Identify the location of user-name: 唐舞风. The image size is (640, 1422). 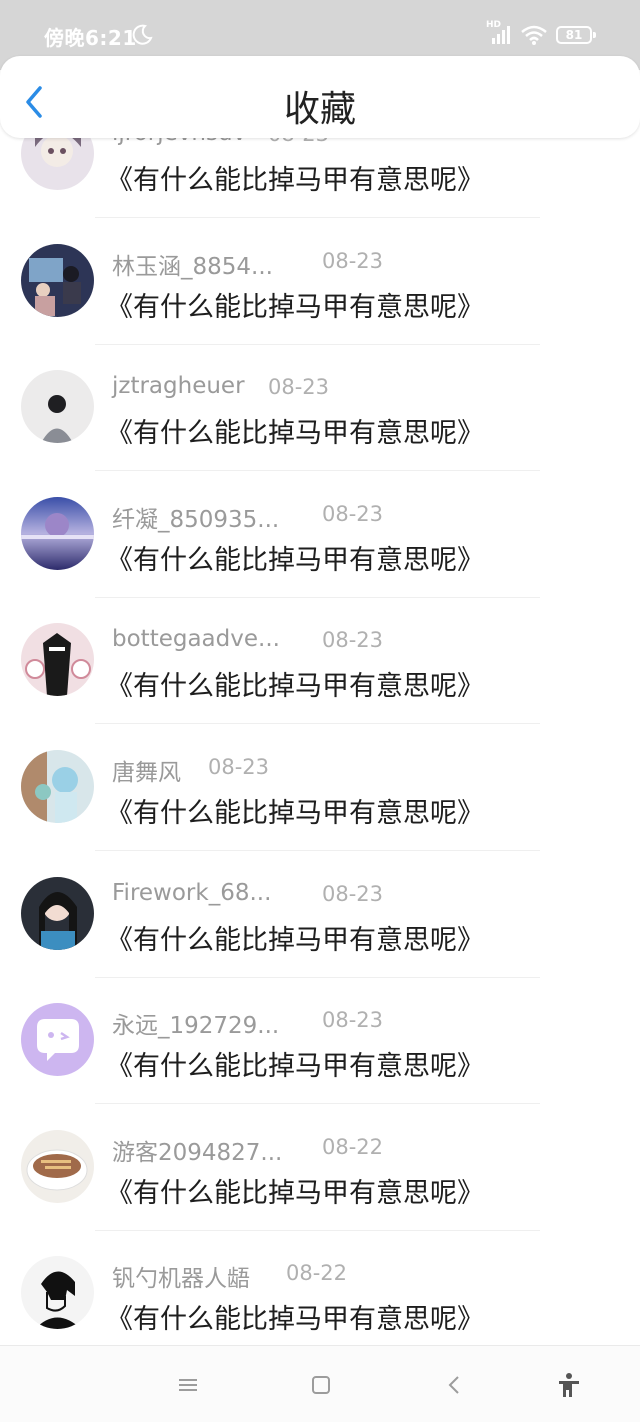
(146, 770).